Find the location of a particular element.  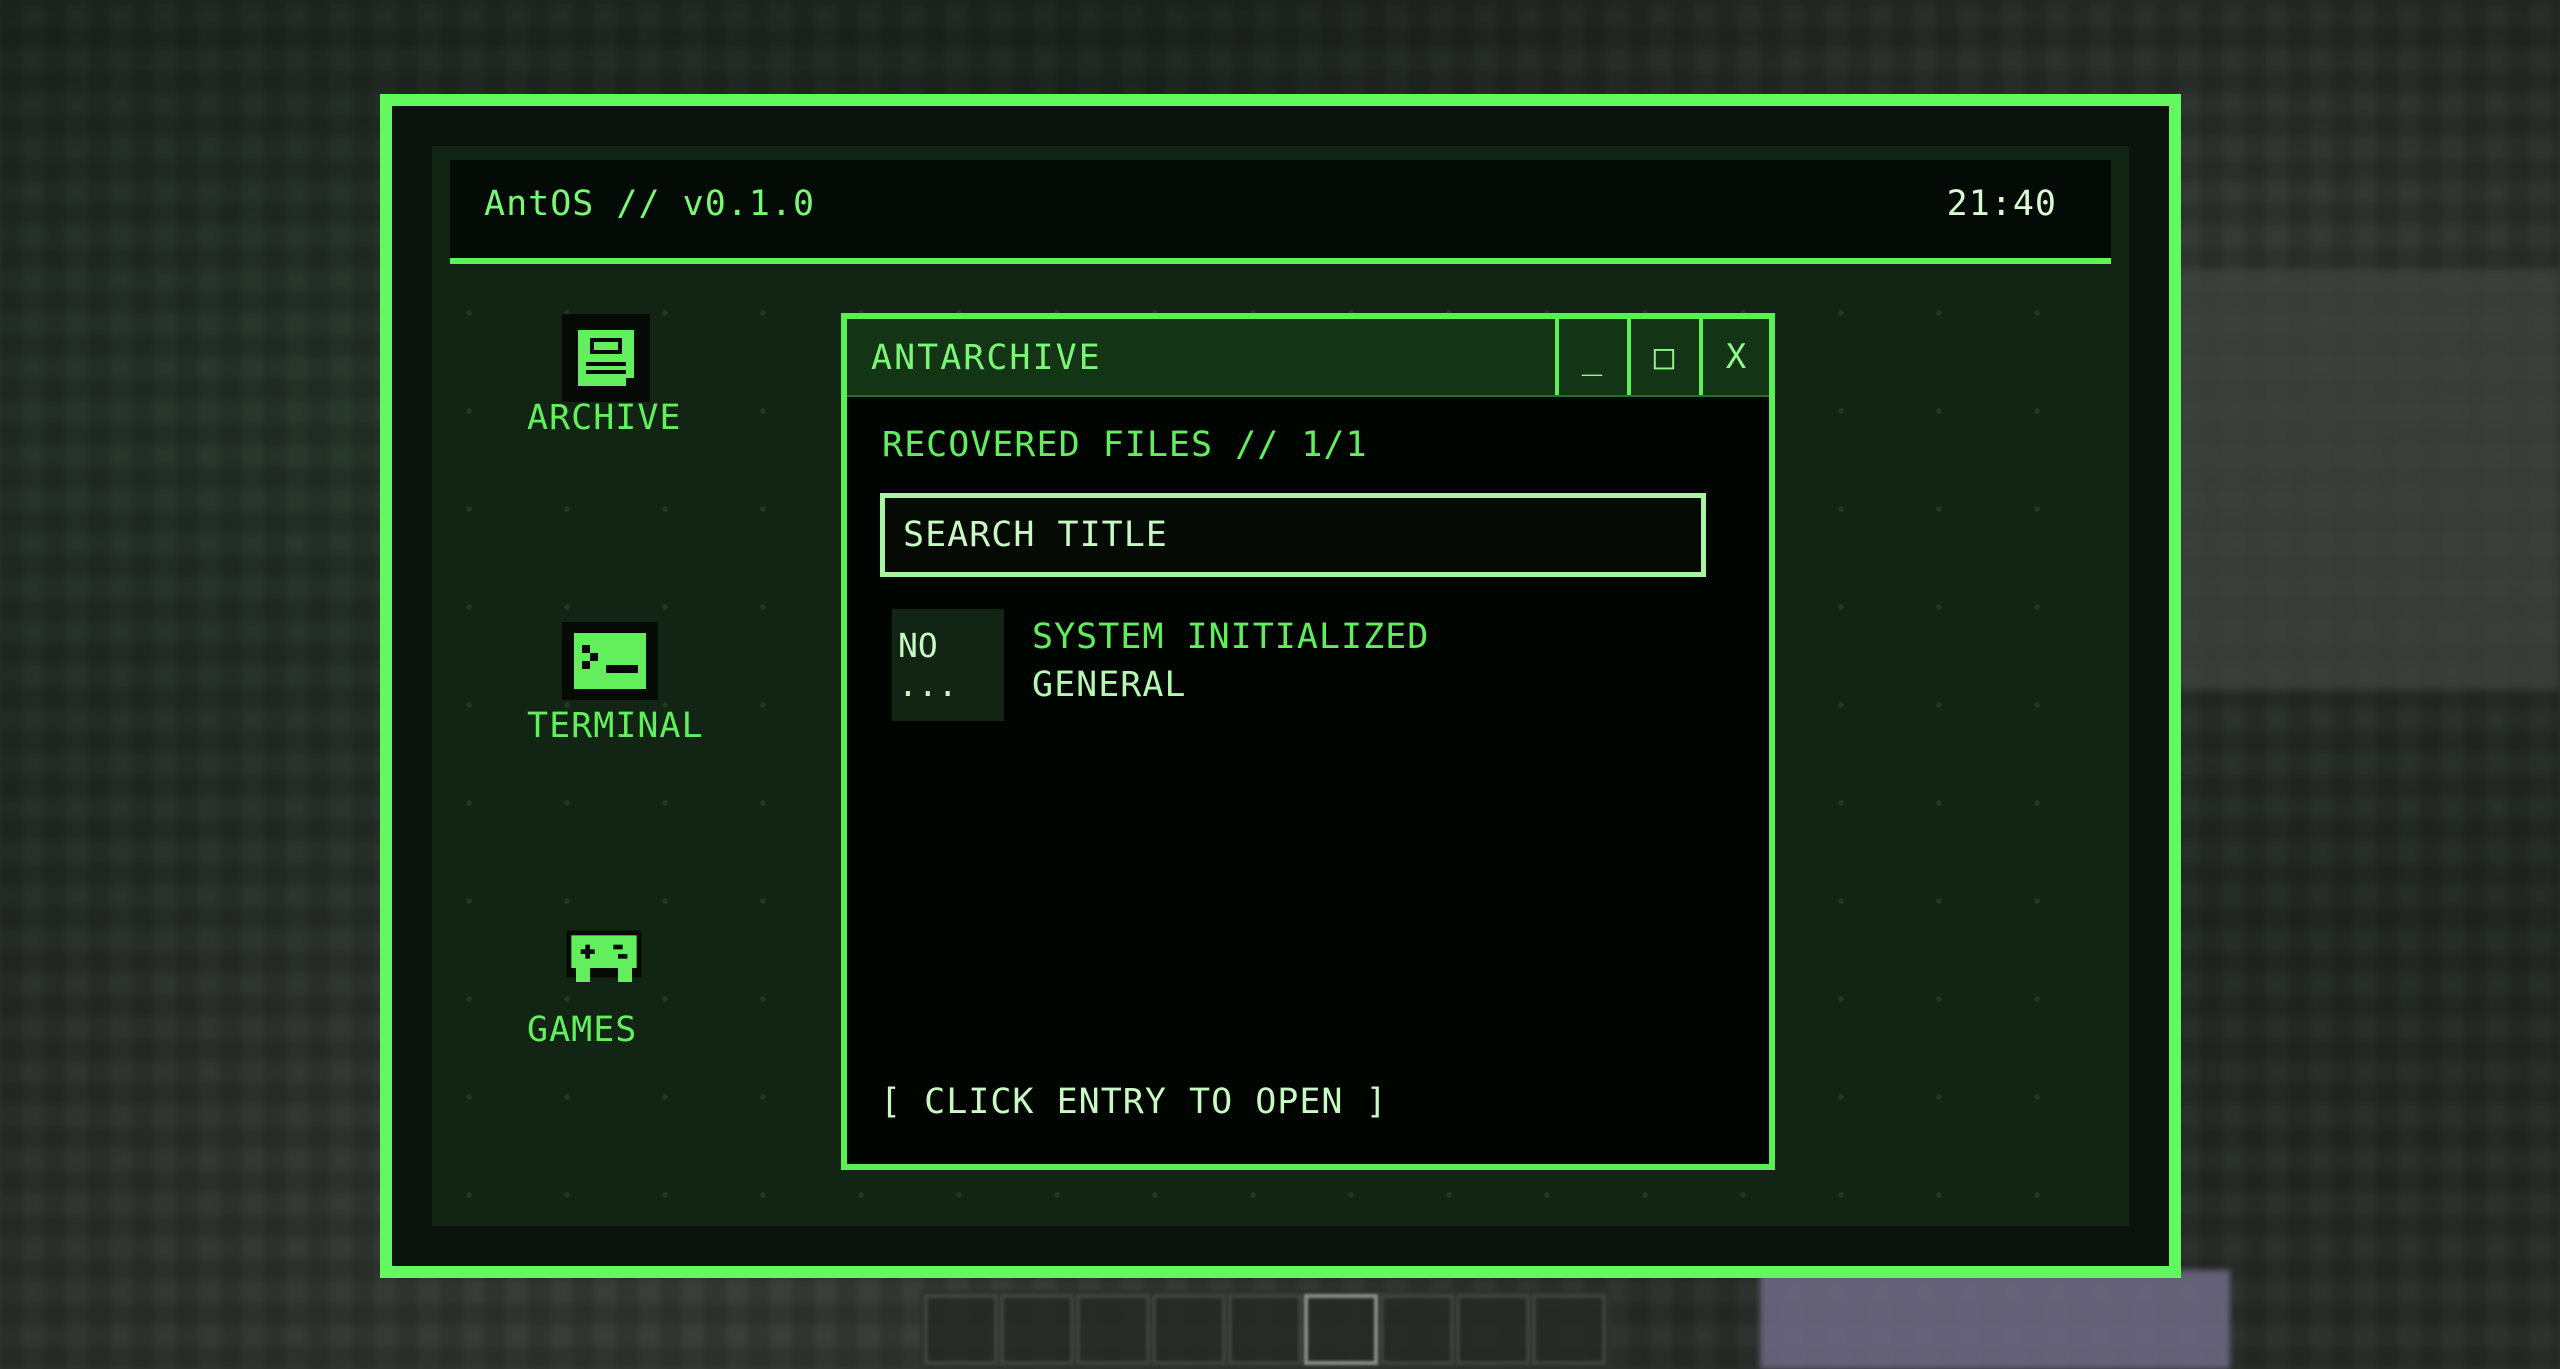

list-item: NO ... SYSTEM INITIALIZED GENERAL is located at coordinates (1192, 664).